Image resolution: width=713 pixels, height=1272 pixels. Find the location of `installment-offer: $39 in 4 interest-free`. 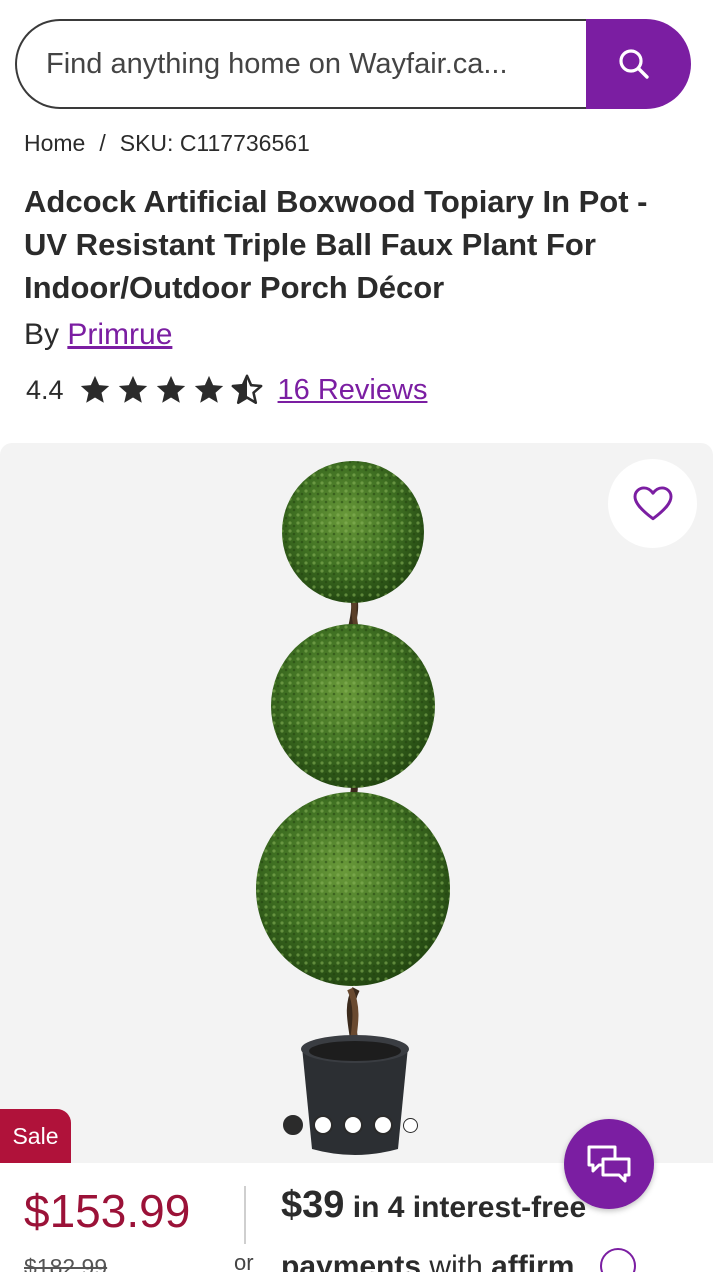

installment-offer: $39 in 4 interest-free is located at coordinates (433, 1205).